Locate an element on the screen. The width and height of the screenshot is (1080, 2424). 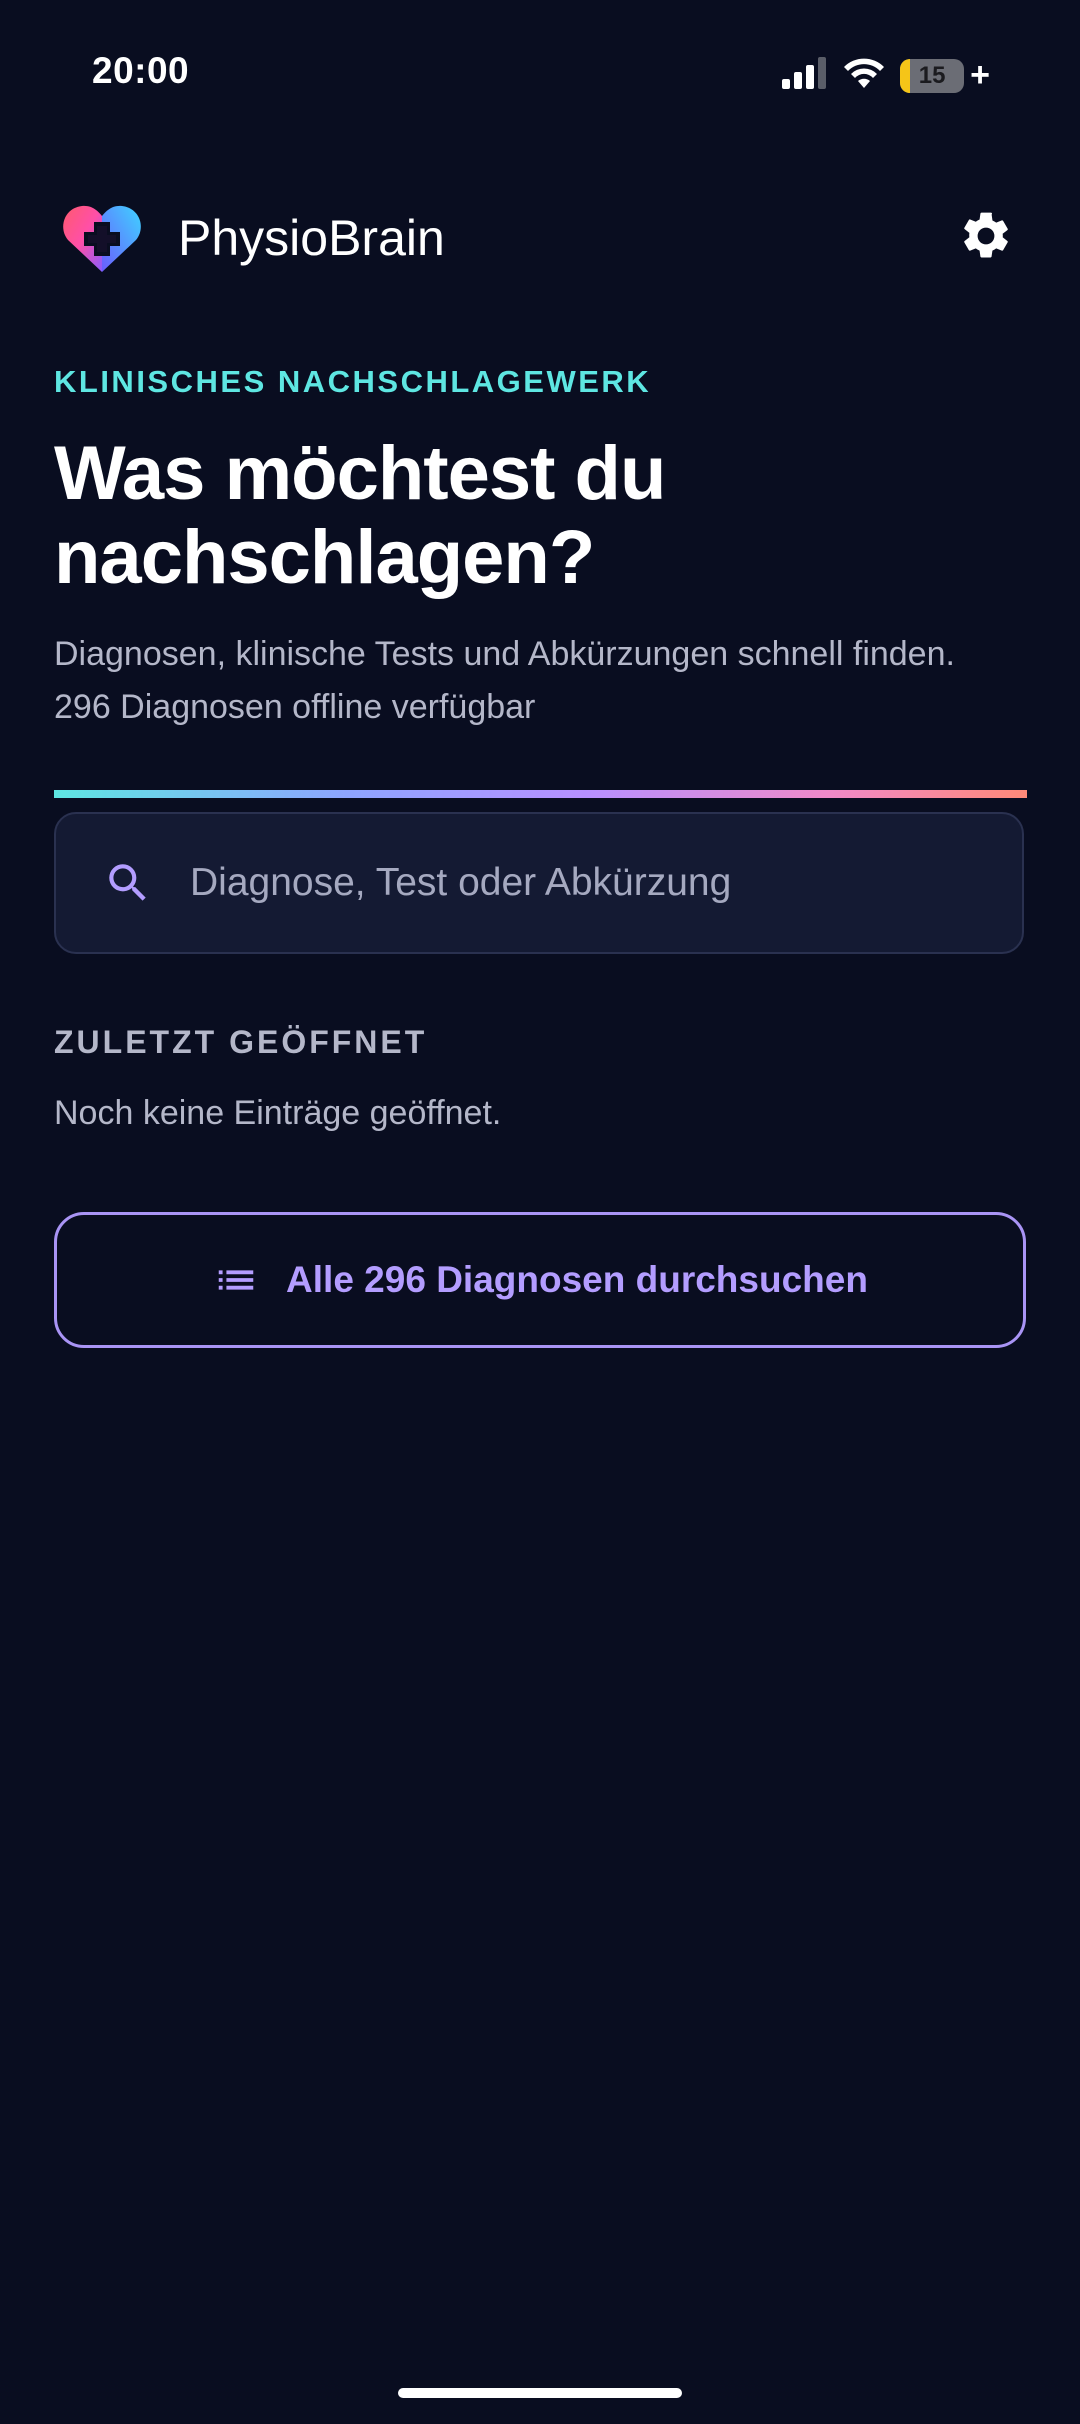
app-header: PhysioBrain is located at coordinates (540, 238).